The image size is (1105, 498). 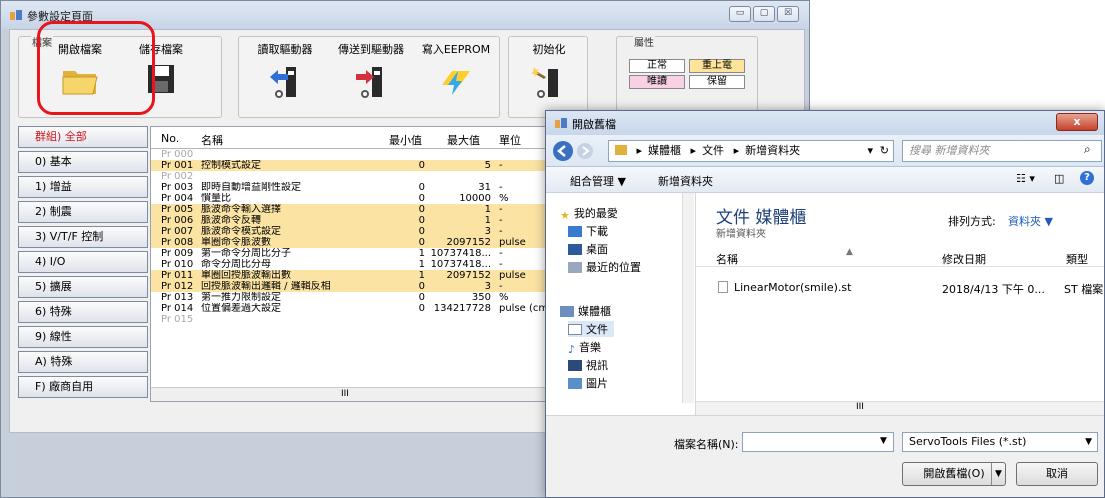 What do you see at coordinates (713, 150) in the screenshot?
I see `breadcrumb-documents: 文件` at bounding box center [713, 150].